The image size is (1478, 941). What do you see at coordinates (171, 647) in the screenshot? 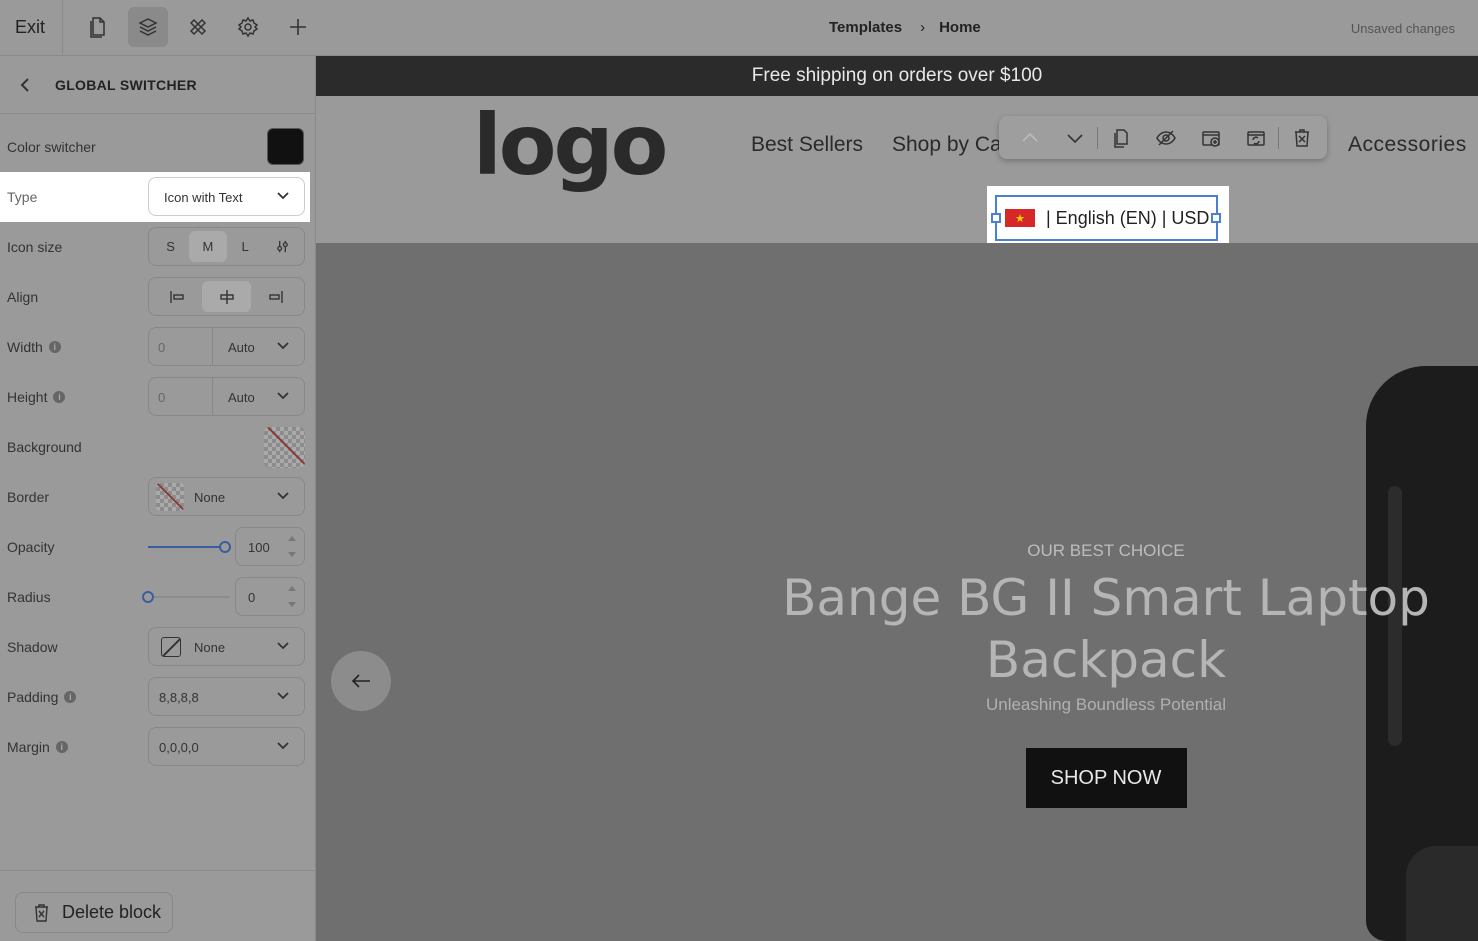
I see `no-shadow-icon` at bounding box center [171, 647].